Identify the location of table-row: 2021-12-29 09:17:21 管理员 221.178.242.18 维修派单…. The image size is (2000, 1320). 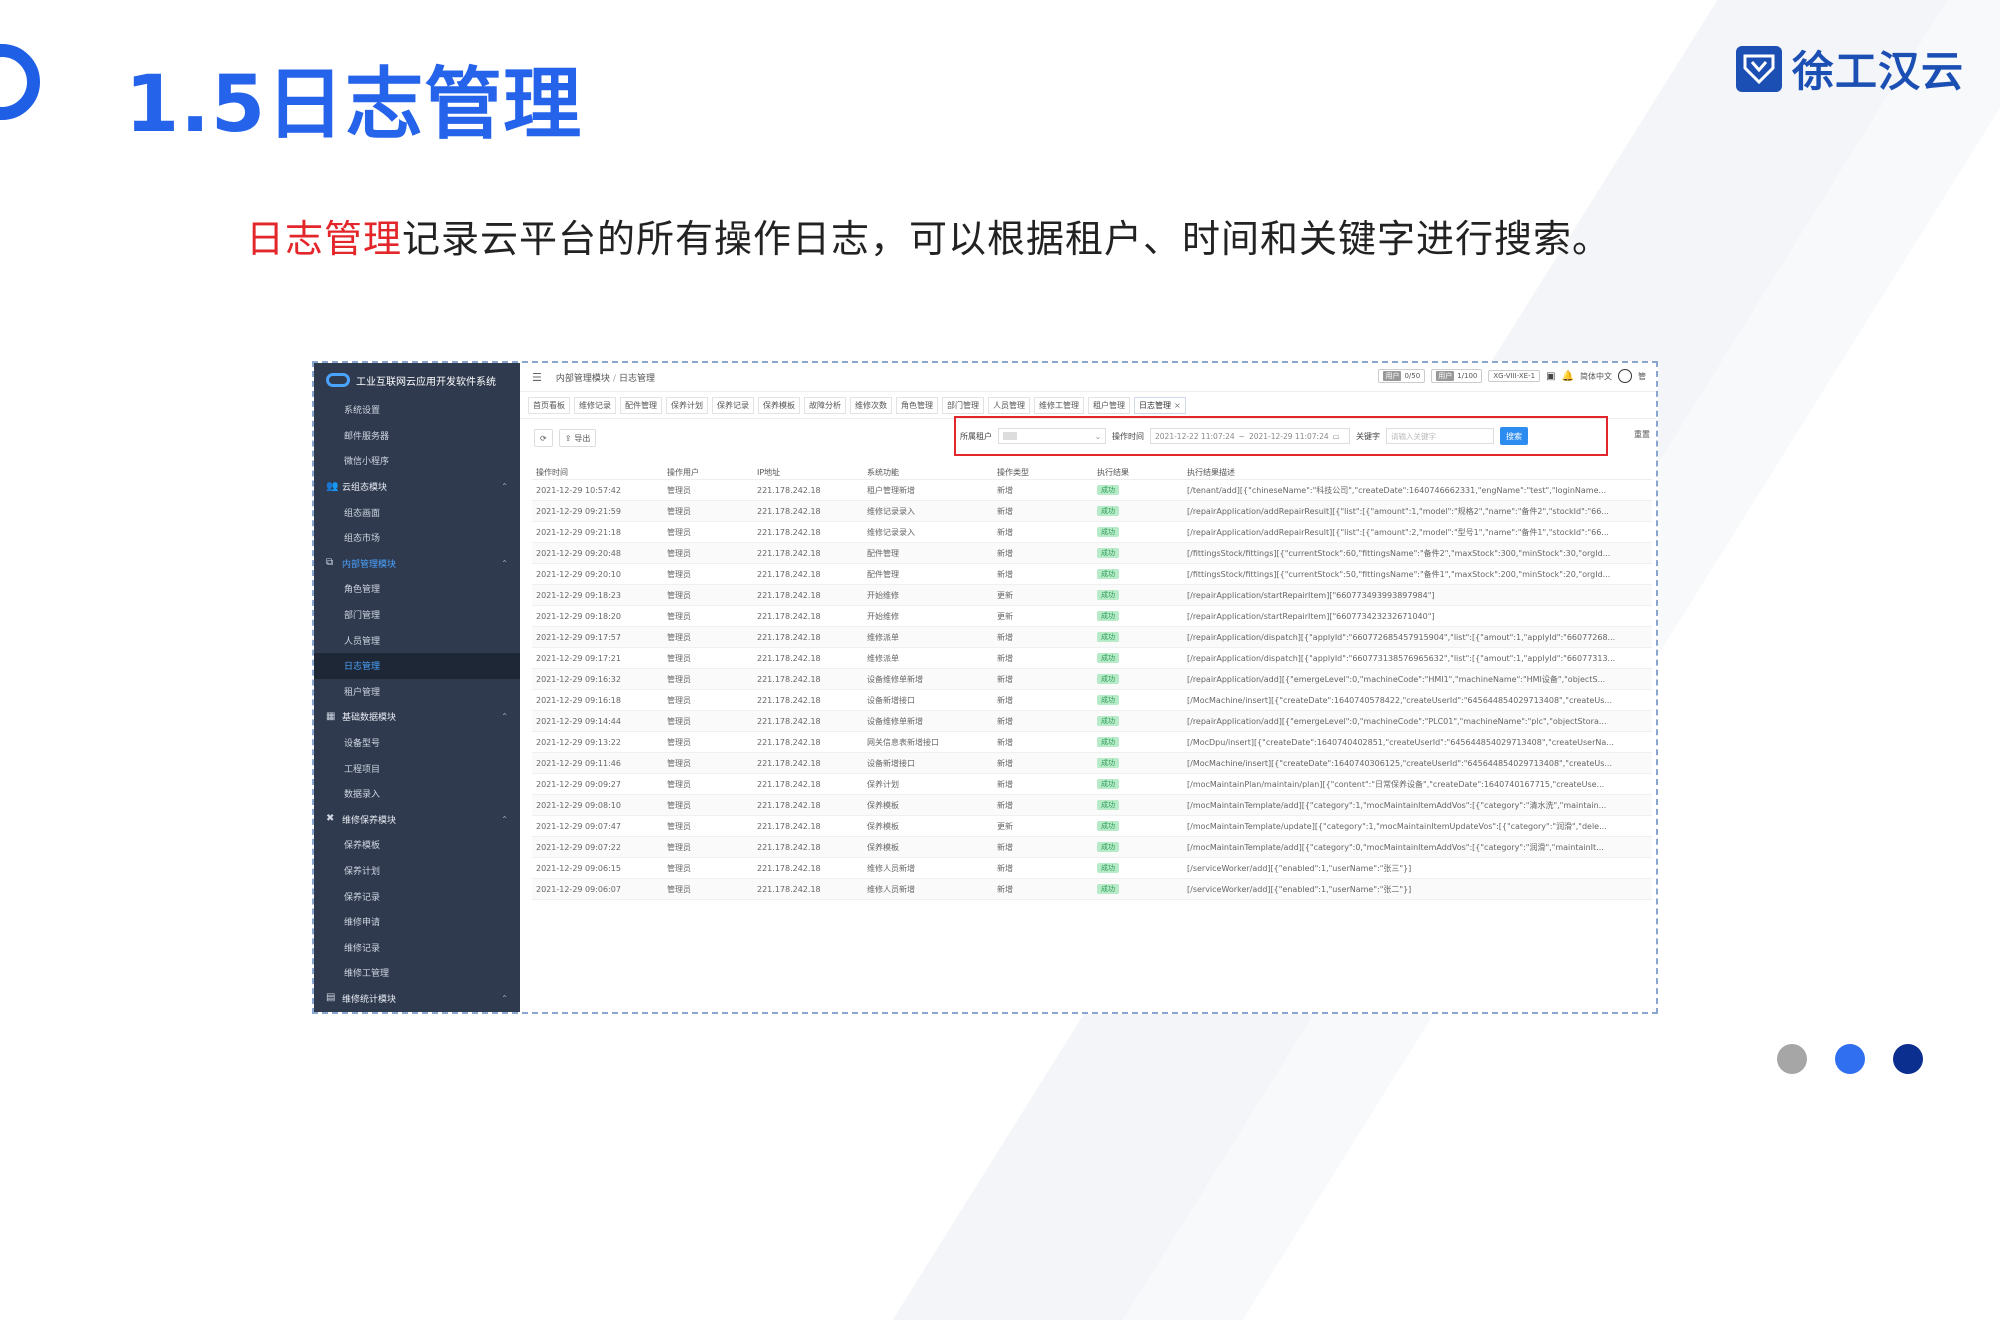
(1092, 658).